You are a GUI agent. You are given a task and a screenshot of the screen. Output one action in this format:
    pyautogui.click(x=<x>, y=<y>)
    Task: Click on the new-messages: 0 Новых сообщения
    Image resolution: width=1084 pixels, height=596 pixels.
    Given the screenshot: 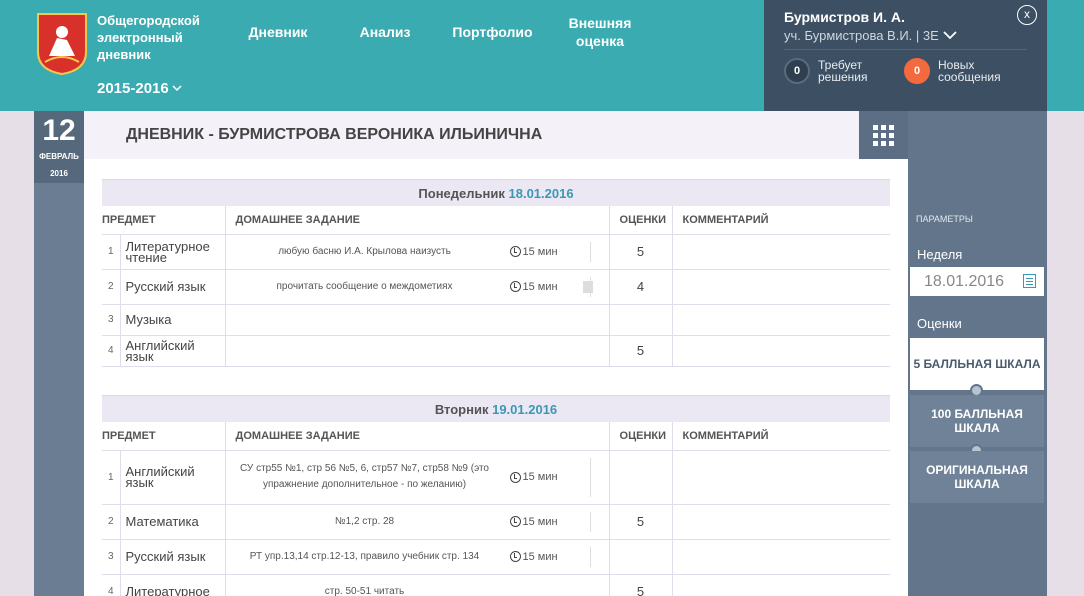 What is the action you would take?
    pyautogui.click(x=958, y=71)
    